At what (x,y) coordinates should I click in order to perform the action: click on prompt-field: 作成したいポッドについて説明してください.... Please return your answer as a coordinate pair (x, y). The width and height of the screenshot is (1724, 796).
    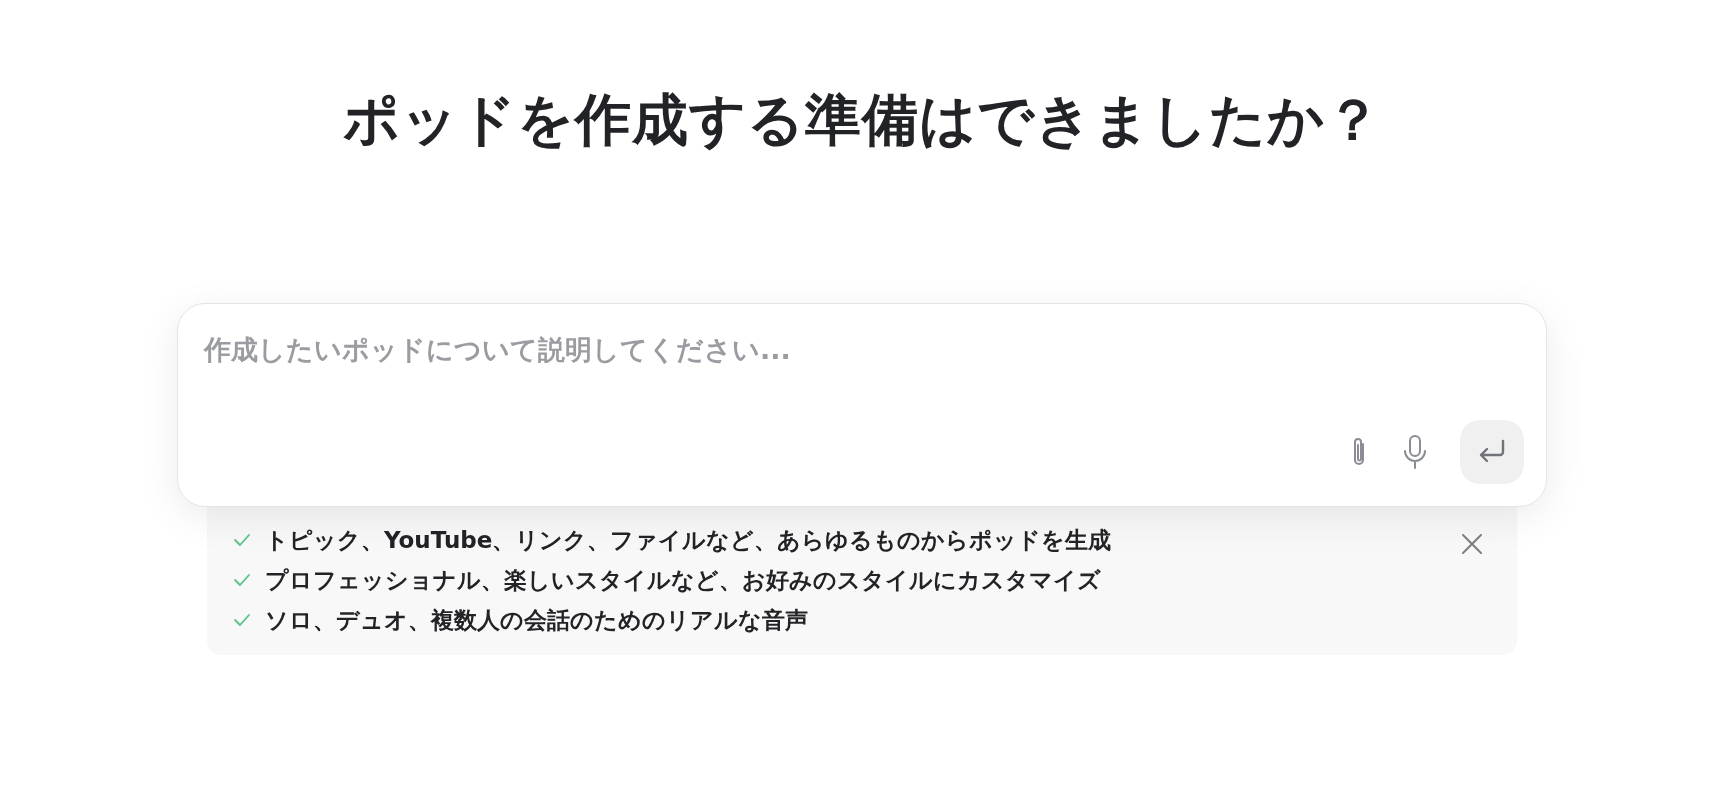
    Looking at the image, I should click on (863, 375).